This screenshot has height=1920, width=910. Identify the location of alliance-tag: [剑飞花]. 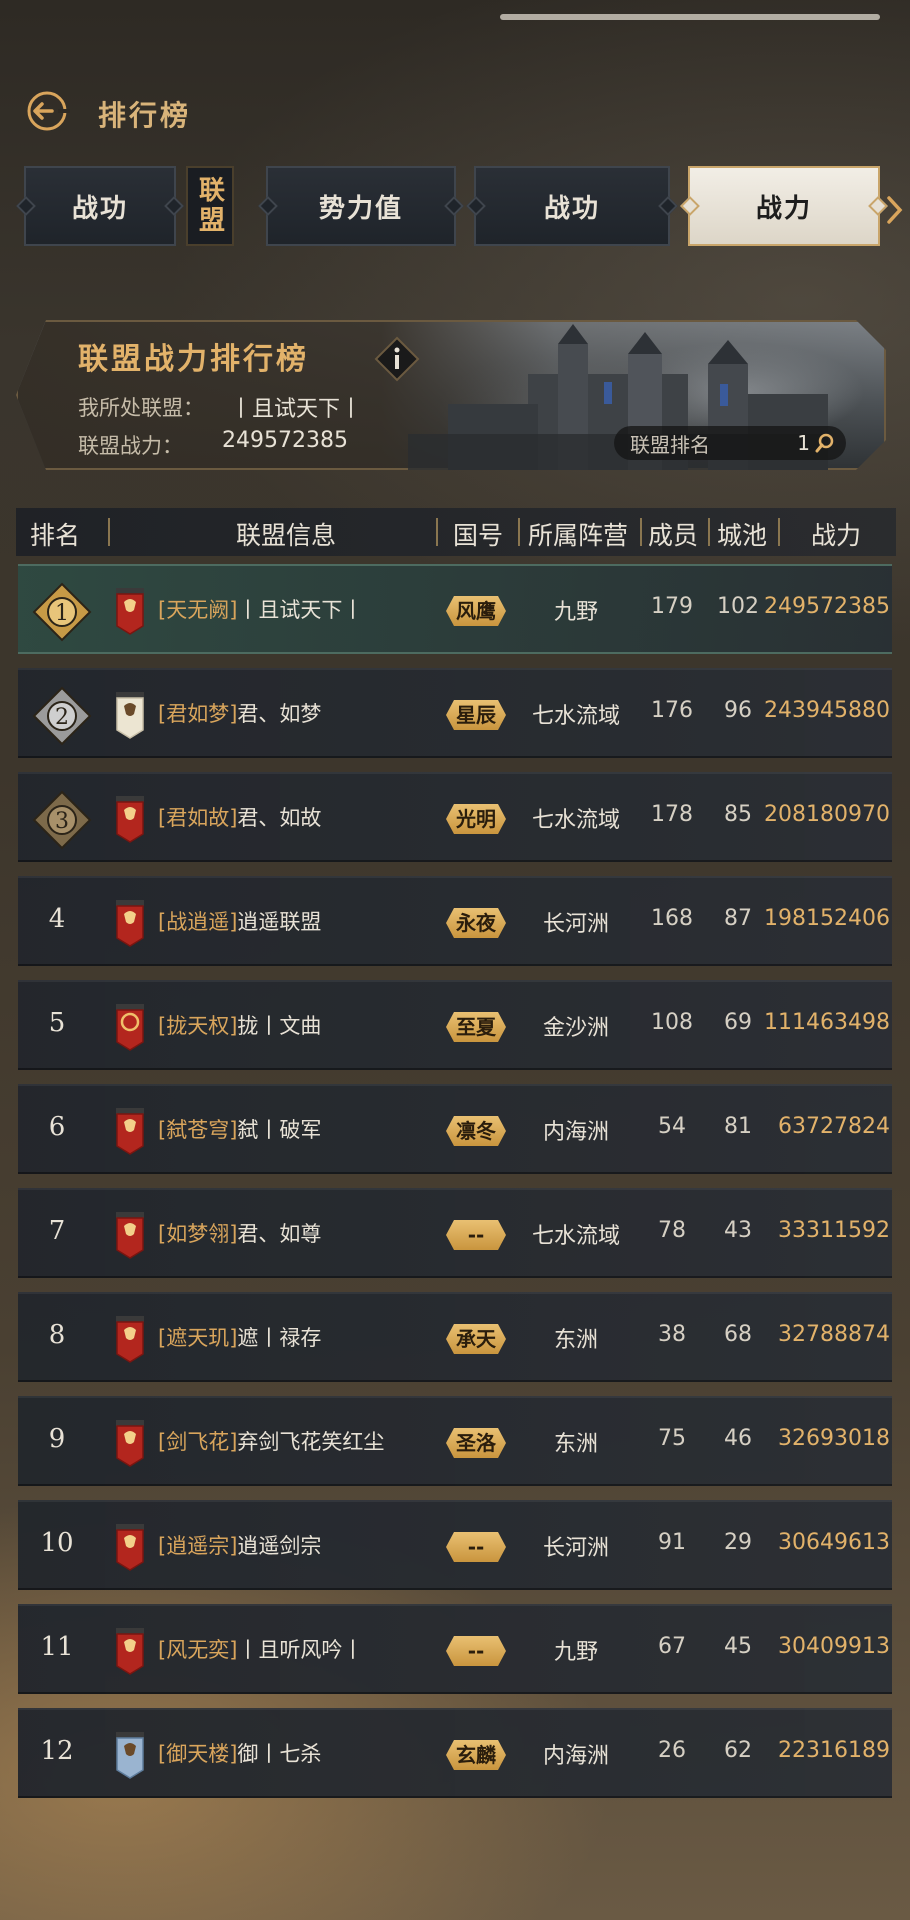
(198, 1442).